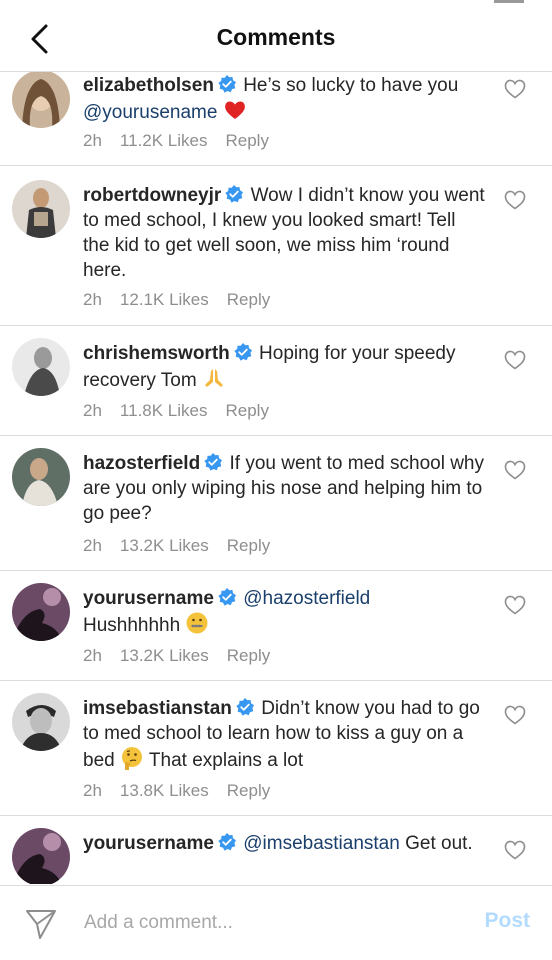 Image resolution: width=552 pixels, height=960 pixels. What do you see at coordinates (509, 1) in the screenshot?
I see `status-bar-remnant` at bounding box center [509, 1].